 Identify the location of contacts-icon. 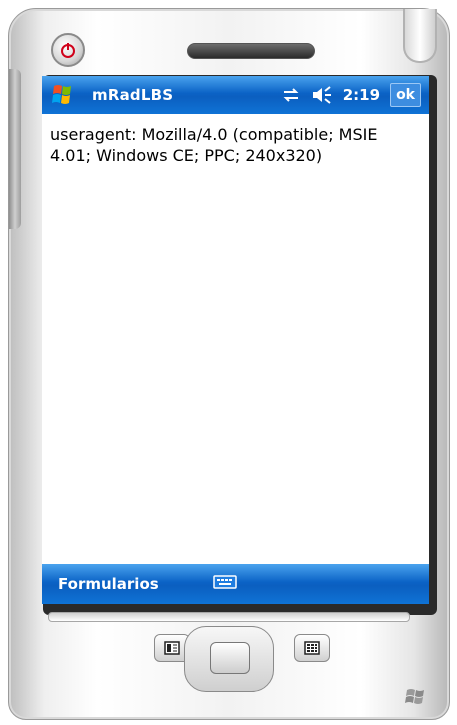
(312, 648).